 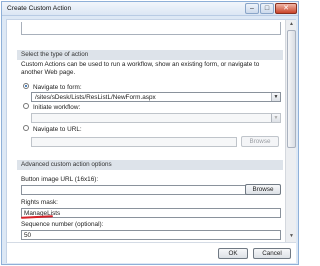 I want to click on maximize-button: □, so click(x=267, y=8).